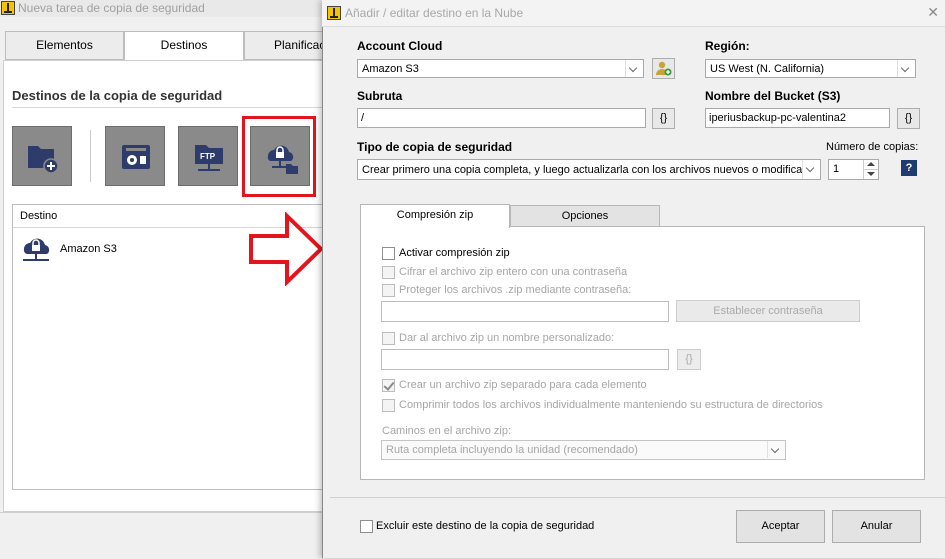  What do you see at coordinates (165, 535) in the screenshot?
I see `backup-task-footer` at bounding box center [165, 535].